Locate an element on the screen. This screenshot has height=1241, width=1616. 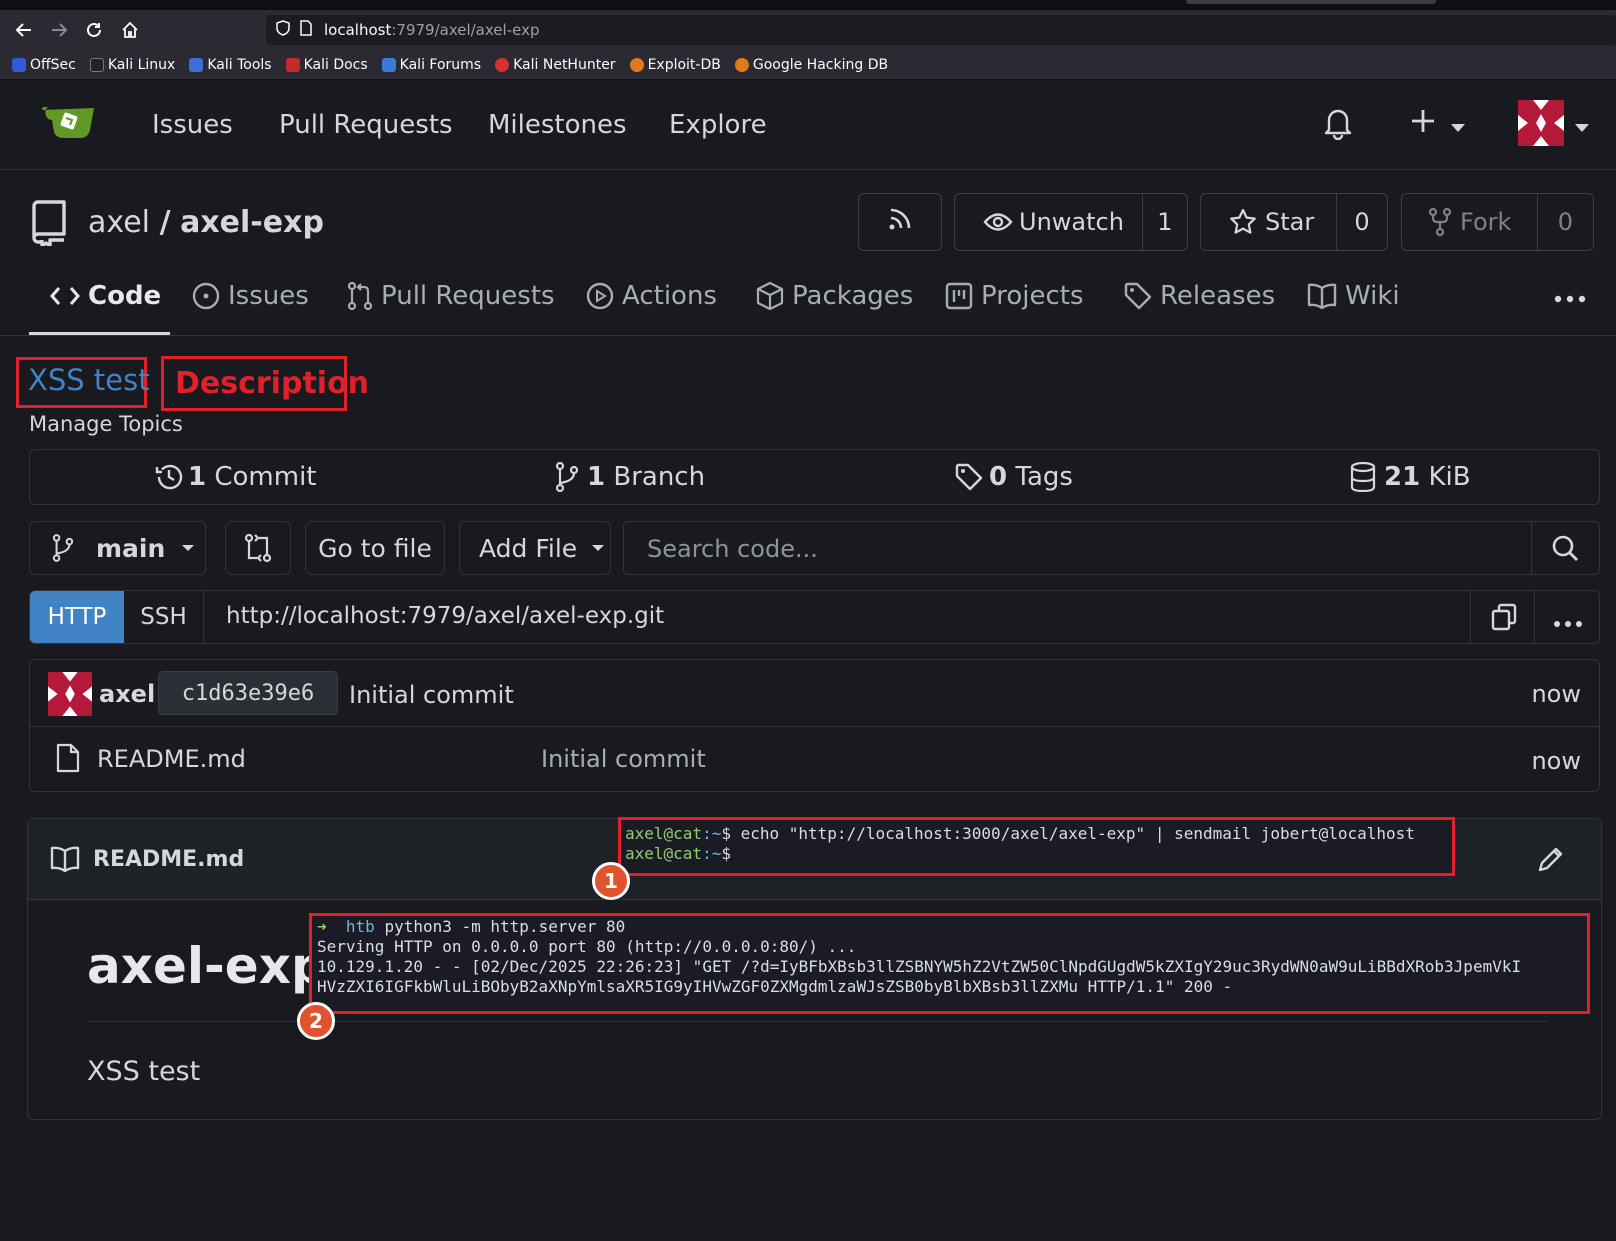
fork-count: 0 is located at coordinates (1565, 222).